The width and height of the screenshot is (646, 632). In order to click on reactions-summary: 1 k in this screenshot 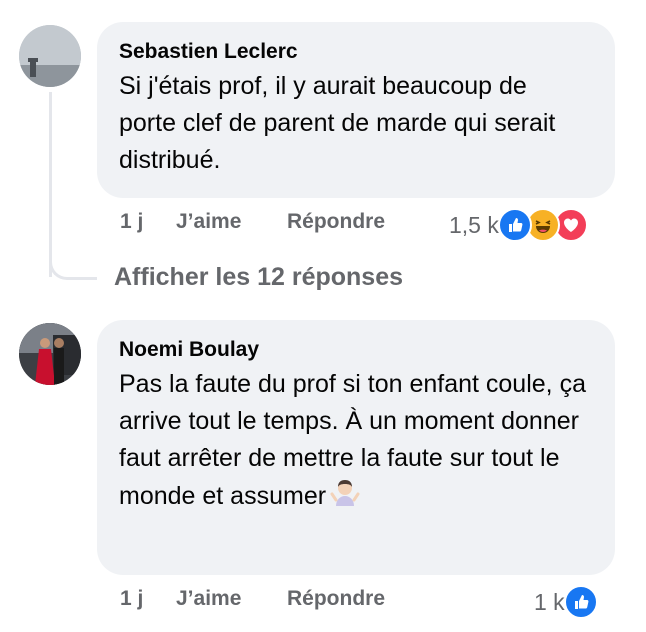, I will do `click(566, 602)`.